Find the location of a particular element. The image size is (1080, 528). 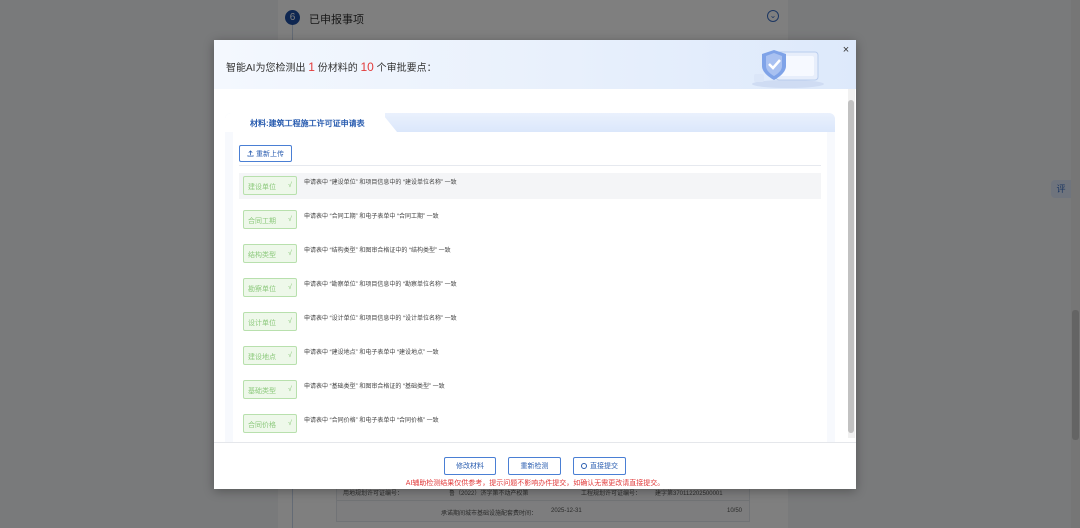

modify-material-button: 修改材料 is located at coordinates (470, 466).